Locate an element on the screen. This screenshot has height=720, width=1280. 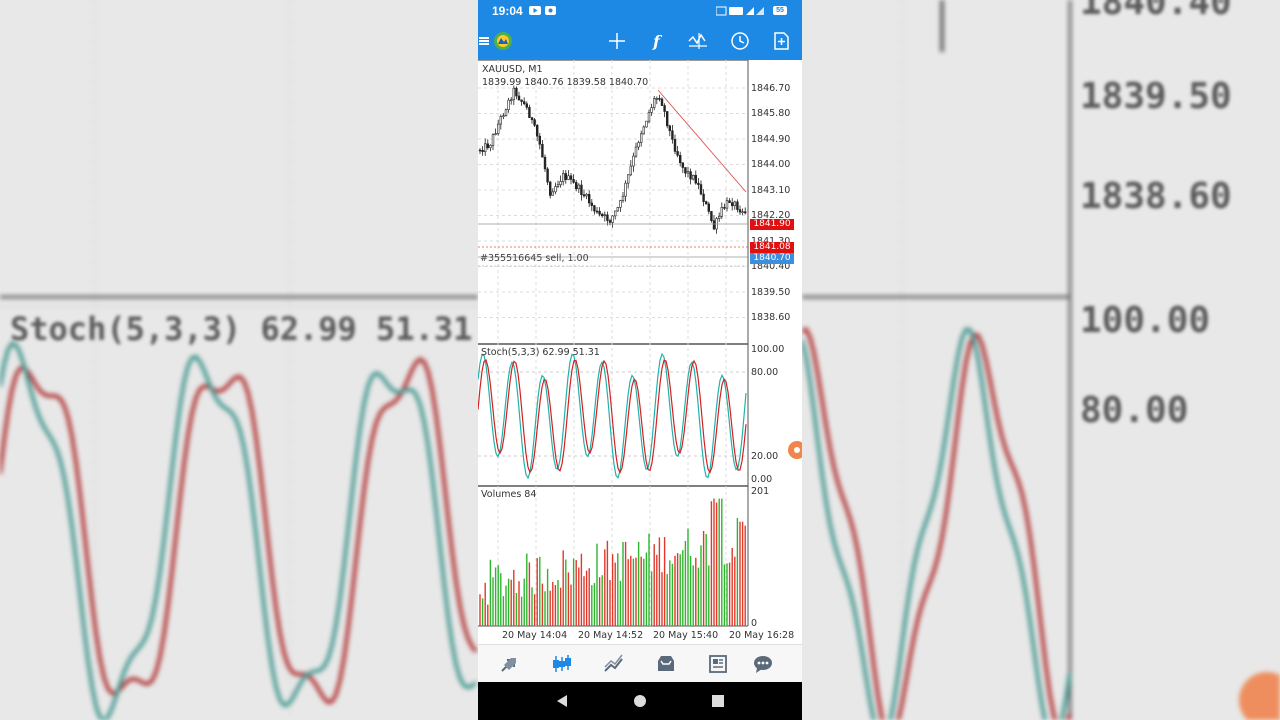
background-stoch-label: Stoch(5,3,3) 62.99 51.31 is located at coordinates (241, 329).